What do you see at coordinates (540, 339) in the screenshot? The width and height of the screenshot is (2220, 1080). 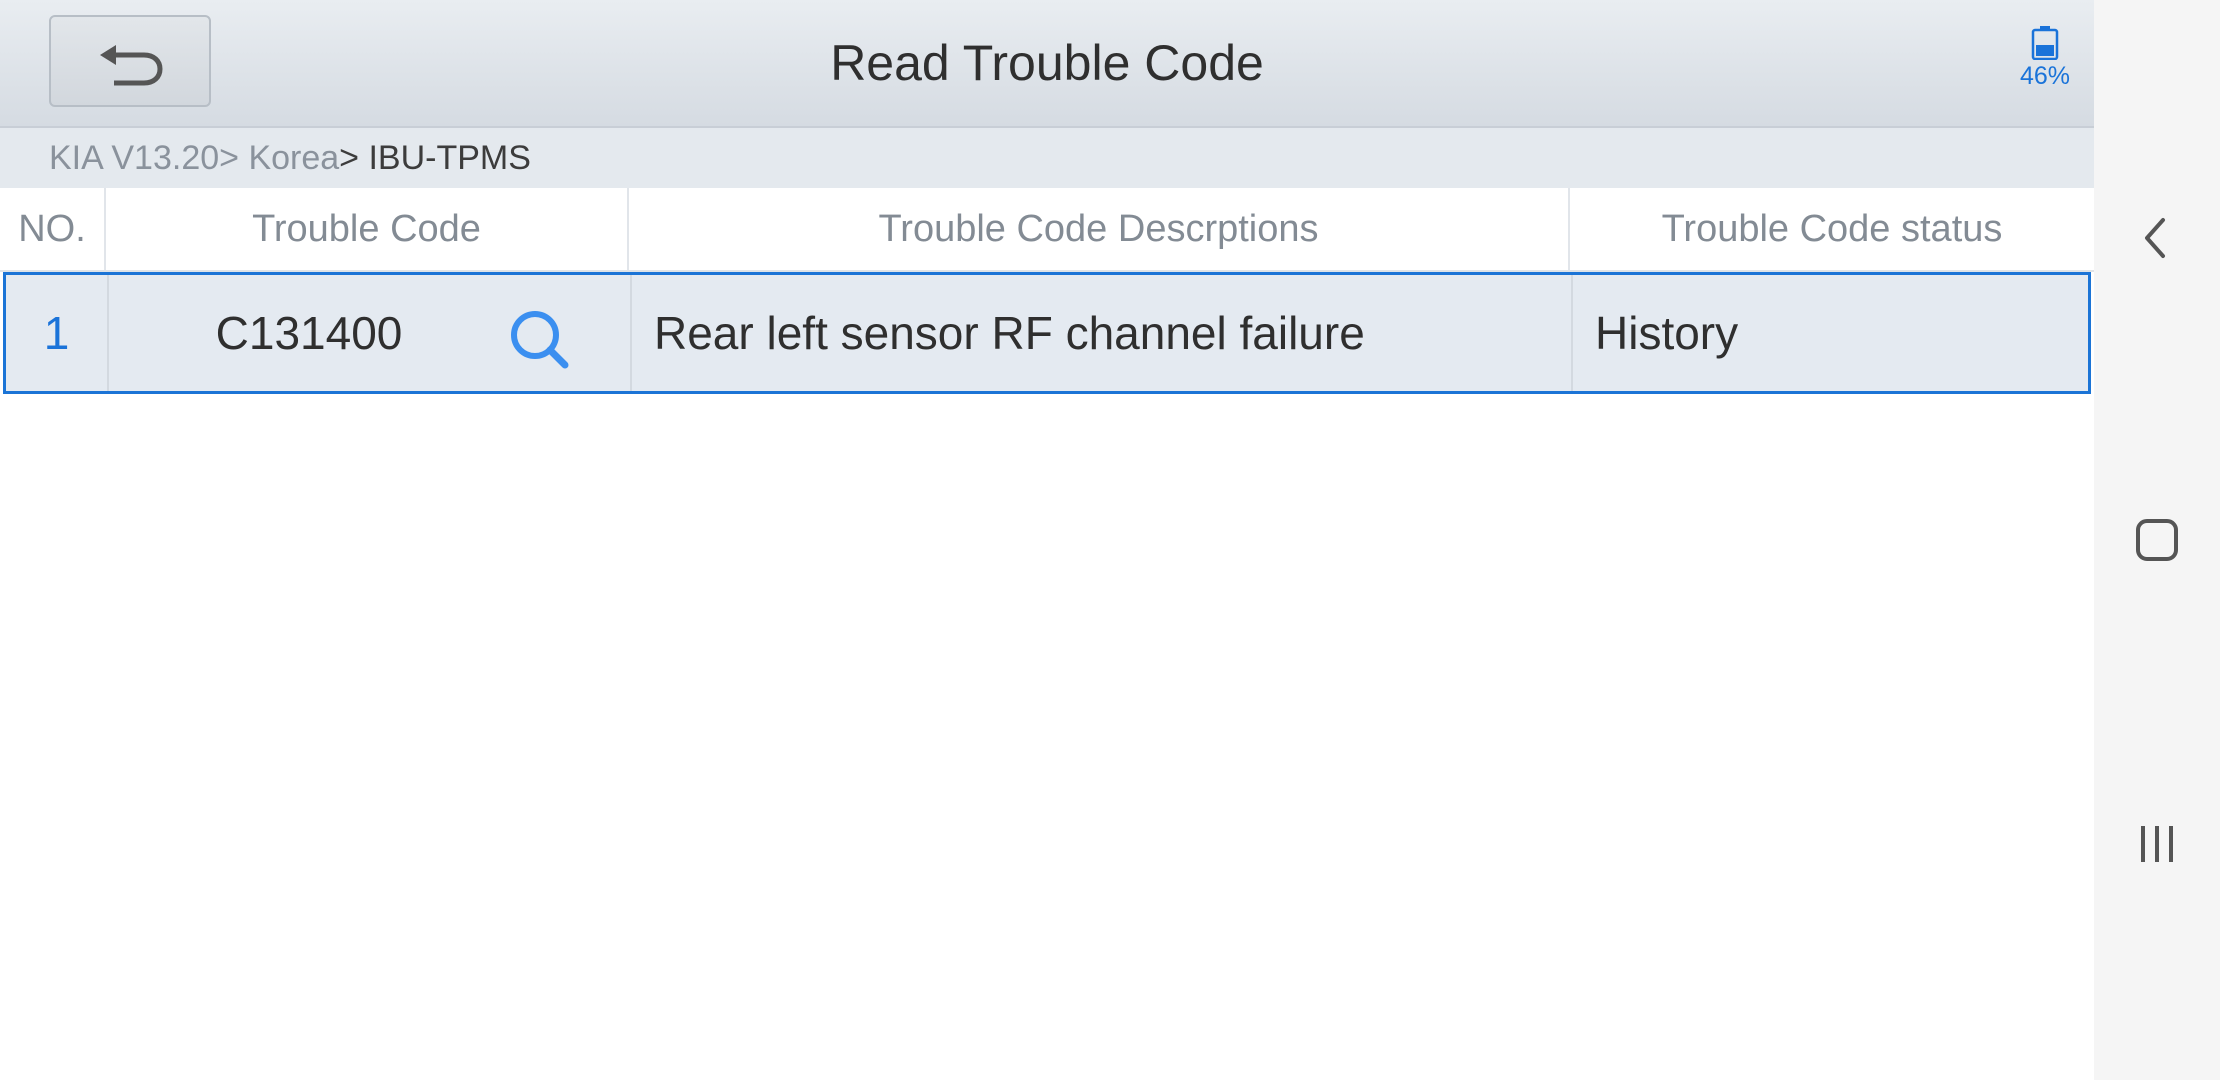 I see `search-icon` at bounding box center [540, 339].